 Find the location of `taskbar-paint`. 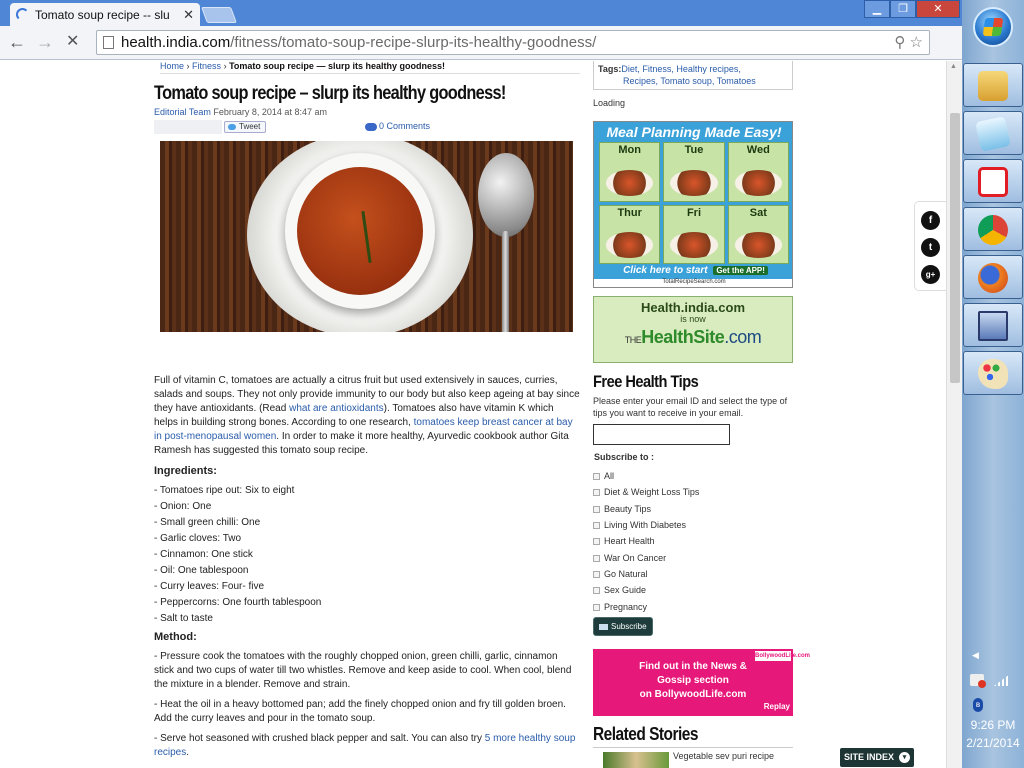

taskbar-paint is located at coordinates (993, 373).